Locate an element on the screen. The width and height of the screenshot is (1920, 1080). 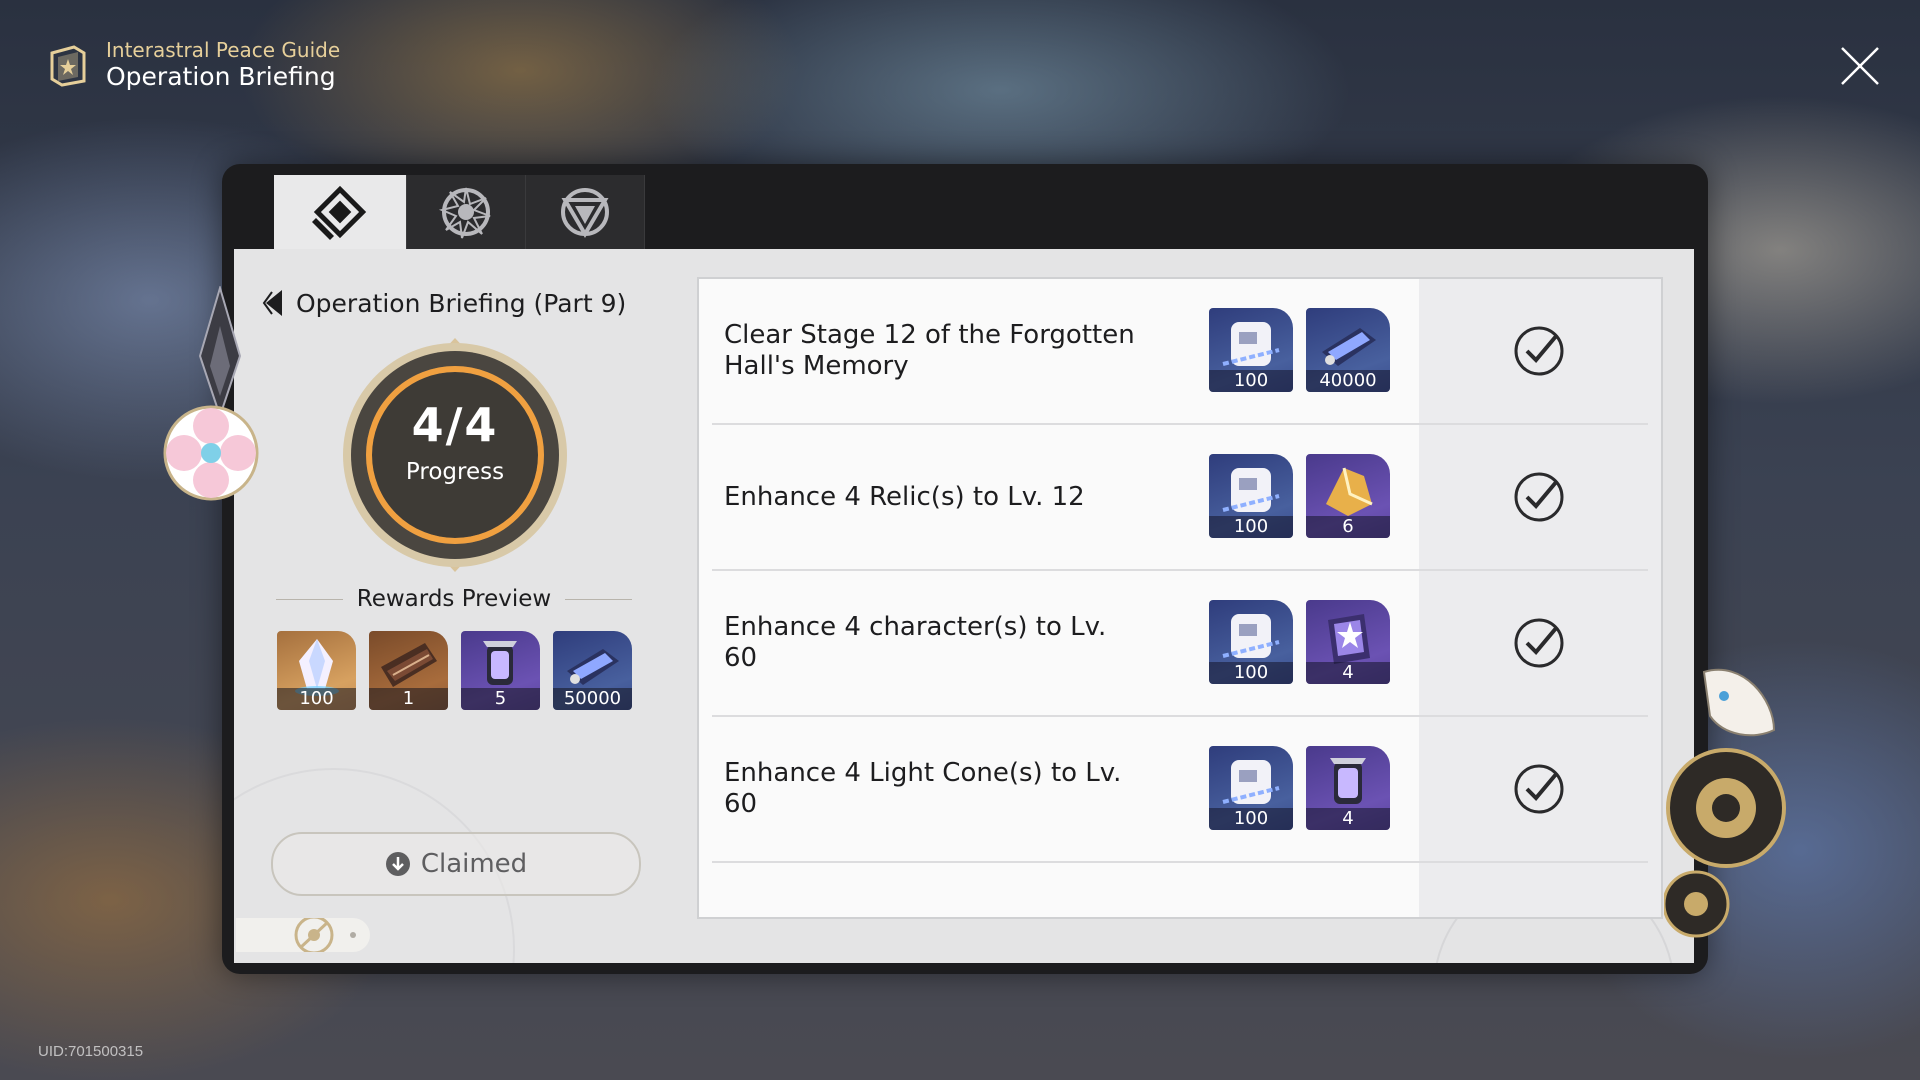
rewards-preview-title: Rewards Preview is located at coordinates (454, 599).